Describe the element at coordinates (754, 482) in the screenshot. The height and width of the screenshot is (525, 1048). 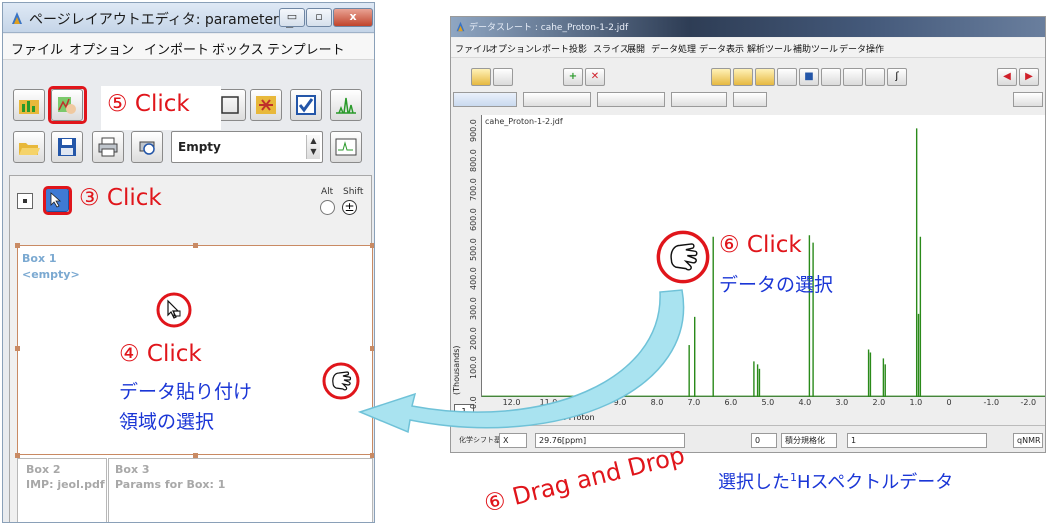
I see `caption-prefix: 選択した` at that location.